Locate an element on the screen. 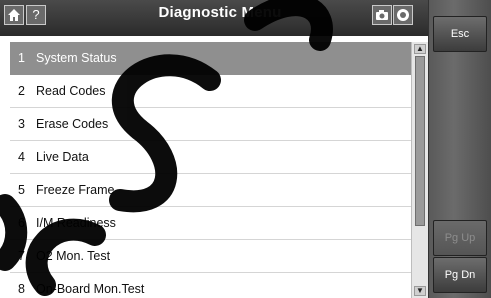 This screenshot has width=491, height=298. menu-item-number: 7 is located at coordinates (21, 256).